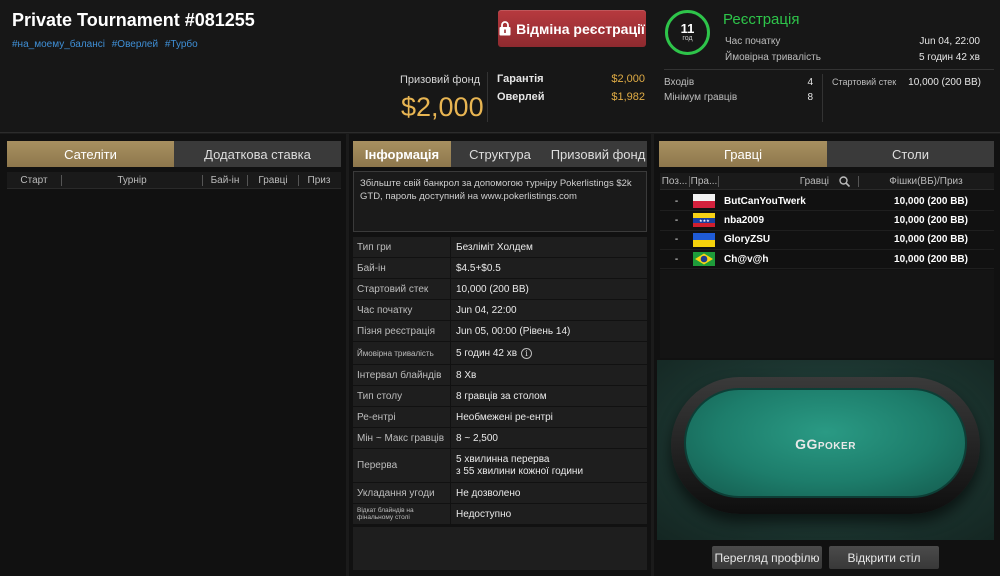 The image size is (1000, 576). What do you see at coordinates (402, 331) in the screenshot?
I see `info-key: Пізня реєстрація` at bounding box center [402, 331].